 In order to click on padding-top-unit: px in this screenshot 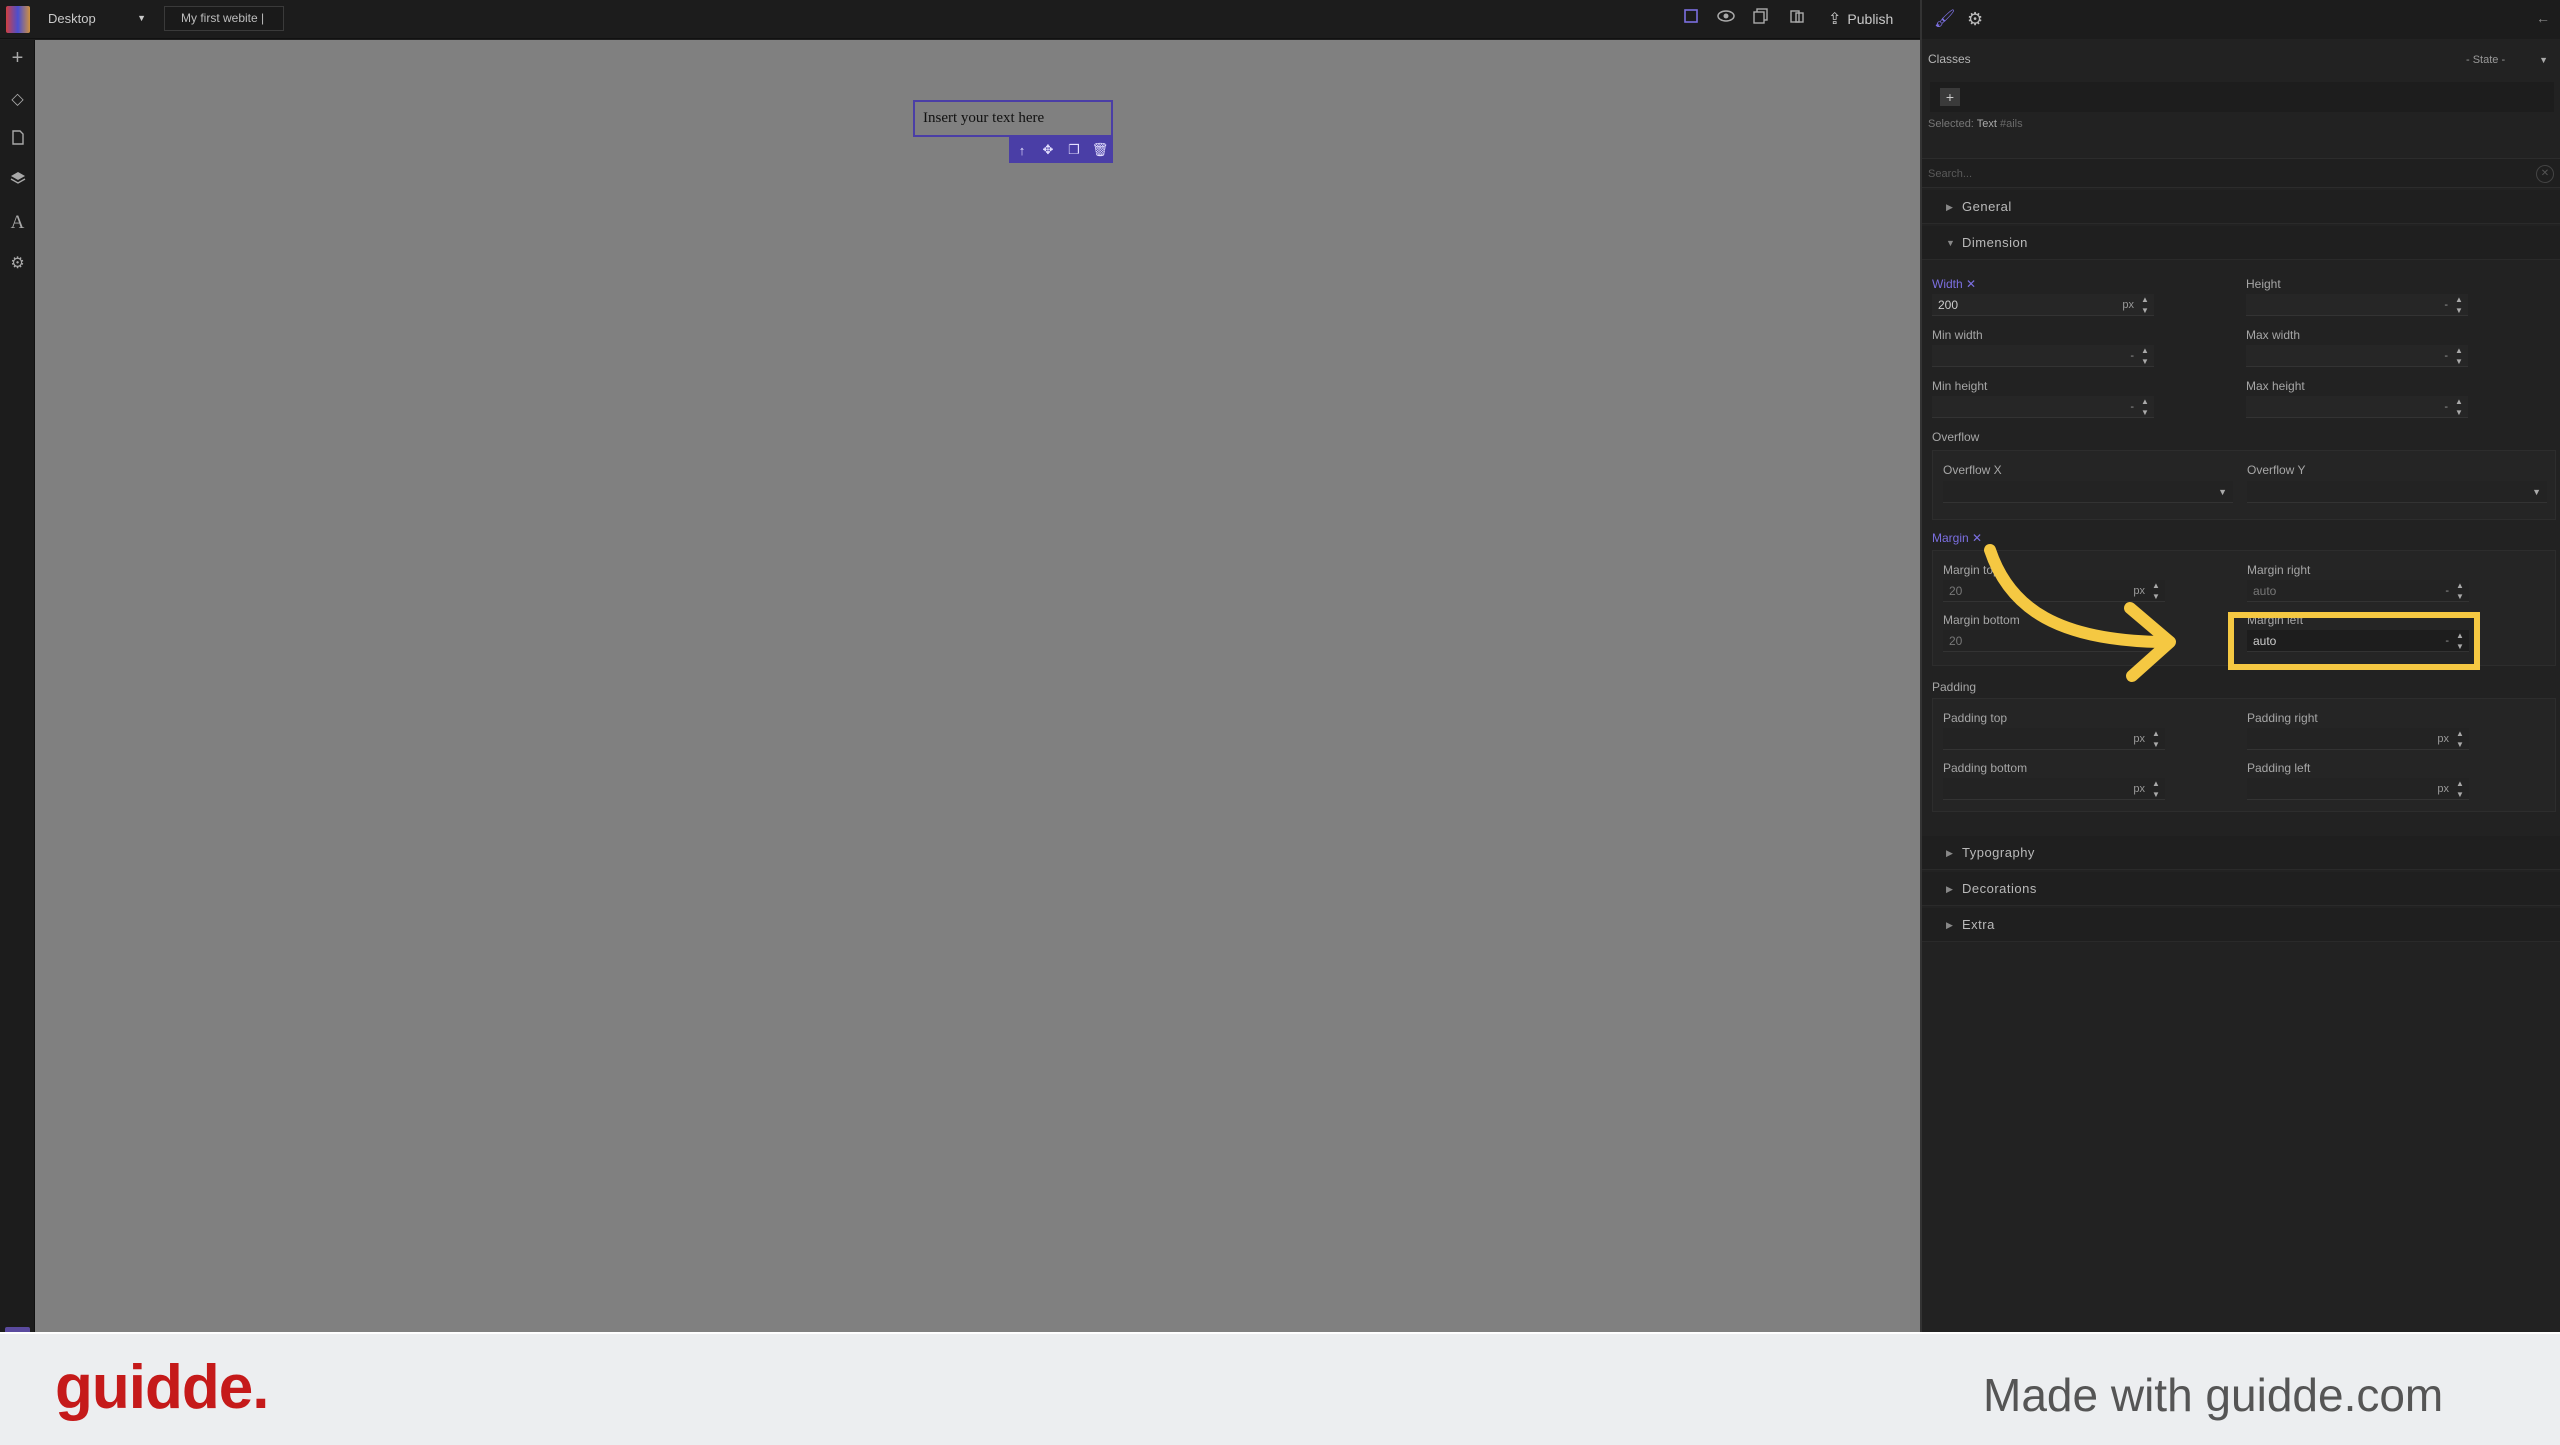, I will do `click(2139, 739)`.